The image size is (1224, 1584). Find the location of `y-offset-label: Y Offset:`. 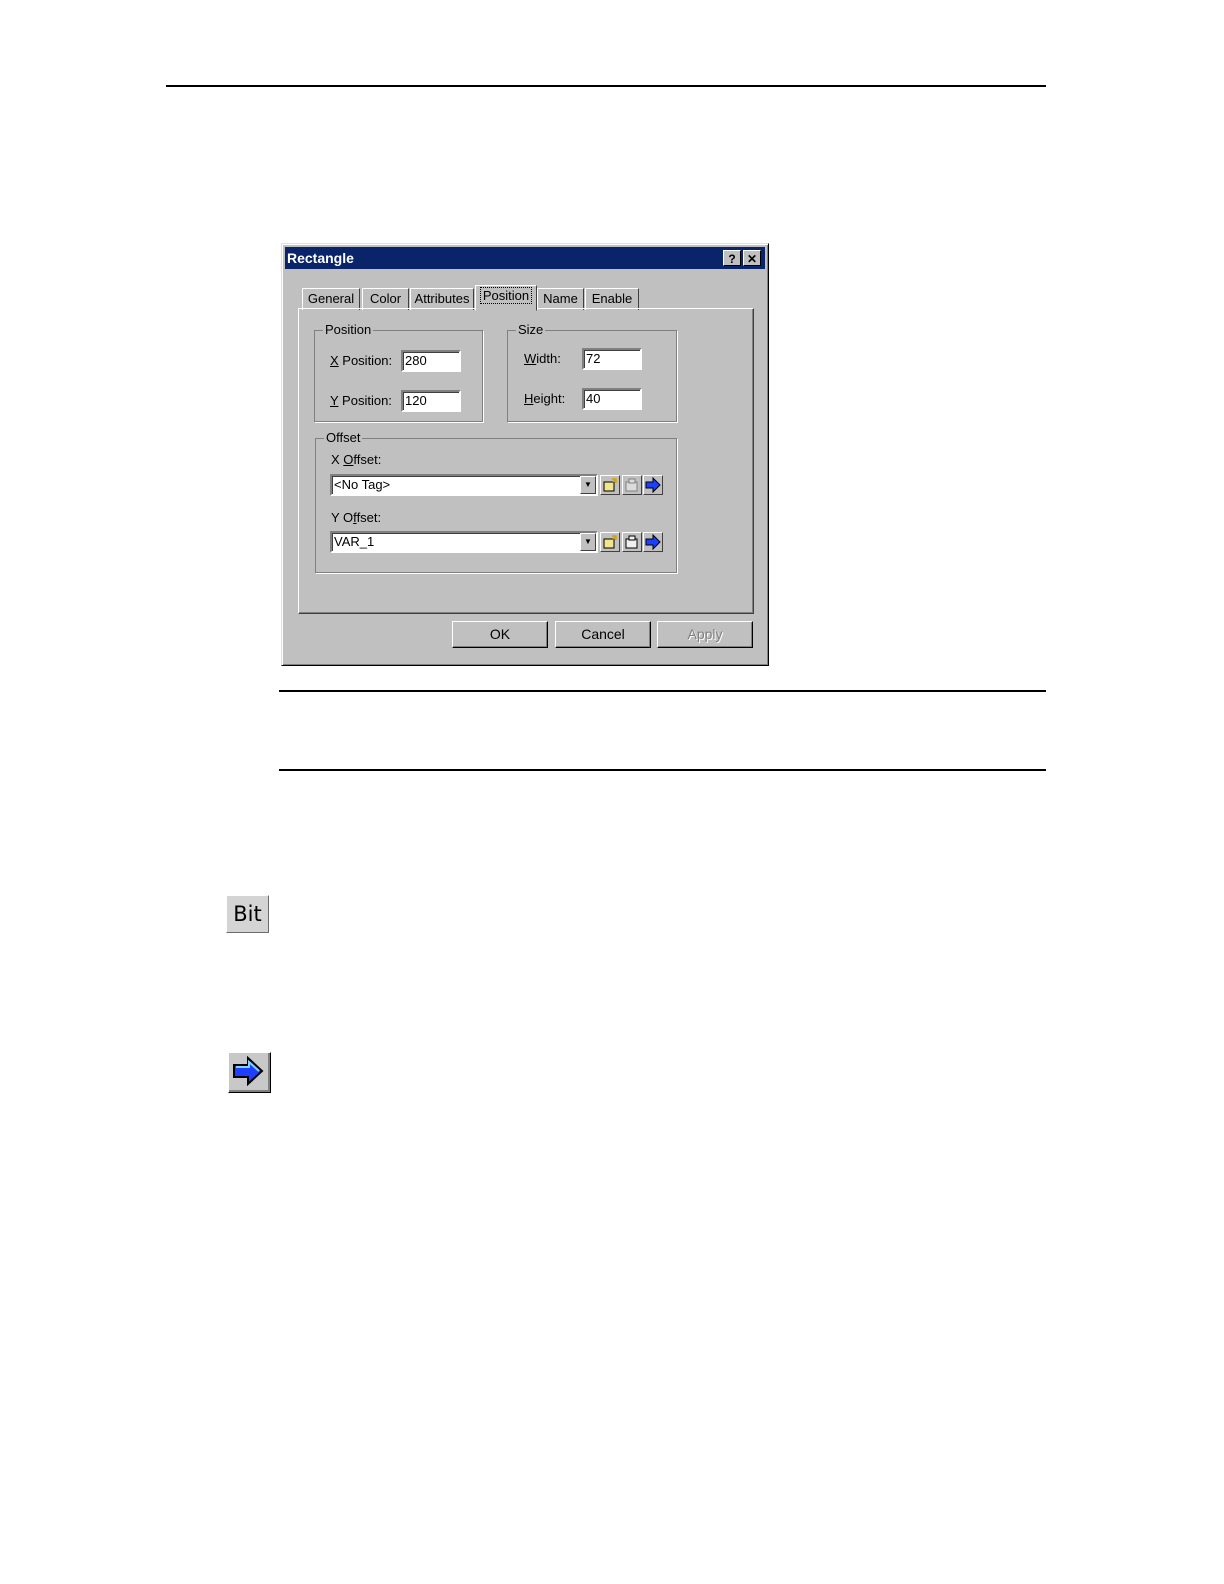

y-offset-label: Y Offset: is located at coordinates (356, 517).